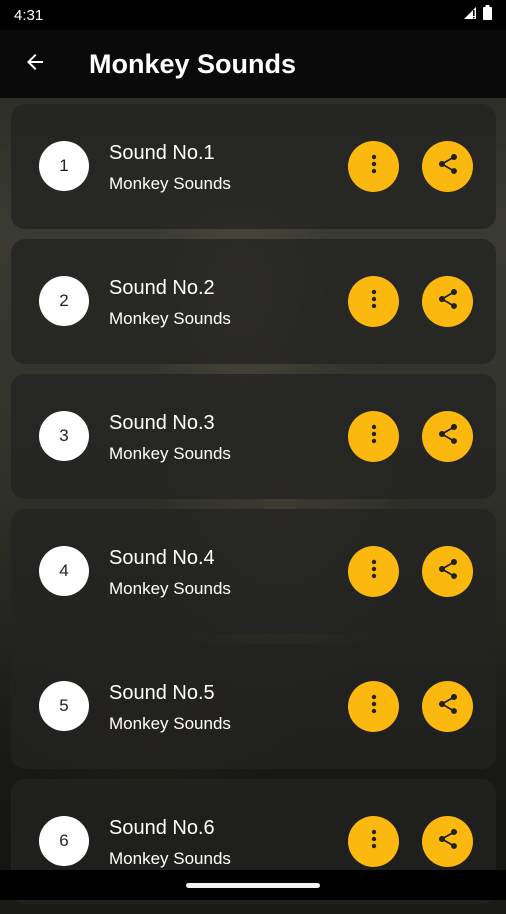 Image resolution: width=506 pixels, height=914 pixels. What do you see at coordinates (64, 706) in the screenshot?
I see `sound-number-badge: 5` at bounding box center [64, 706].